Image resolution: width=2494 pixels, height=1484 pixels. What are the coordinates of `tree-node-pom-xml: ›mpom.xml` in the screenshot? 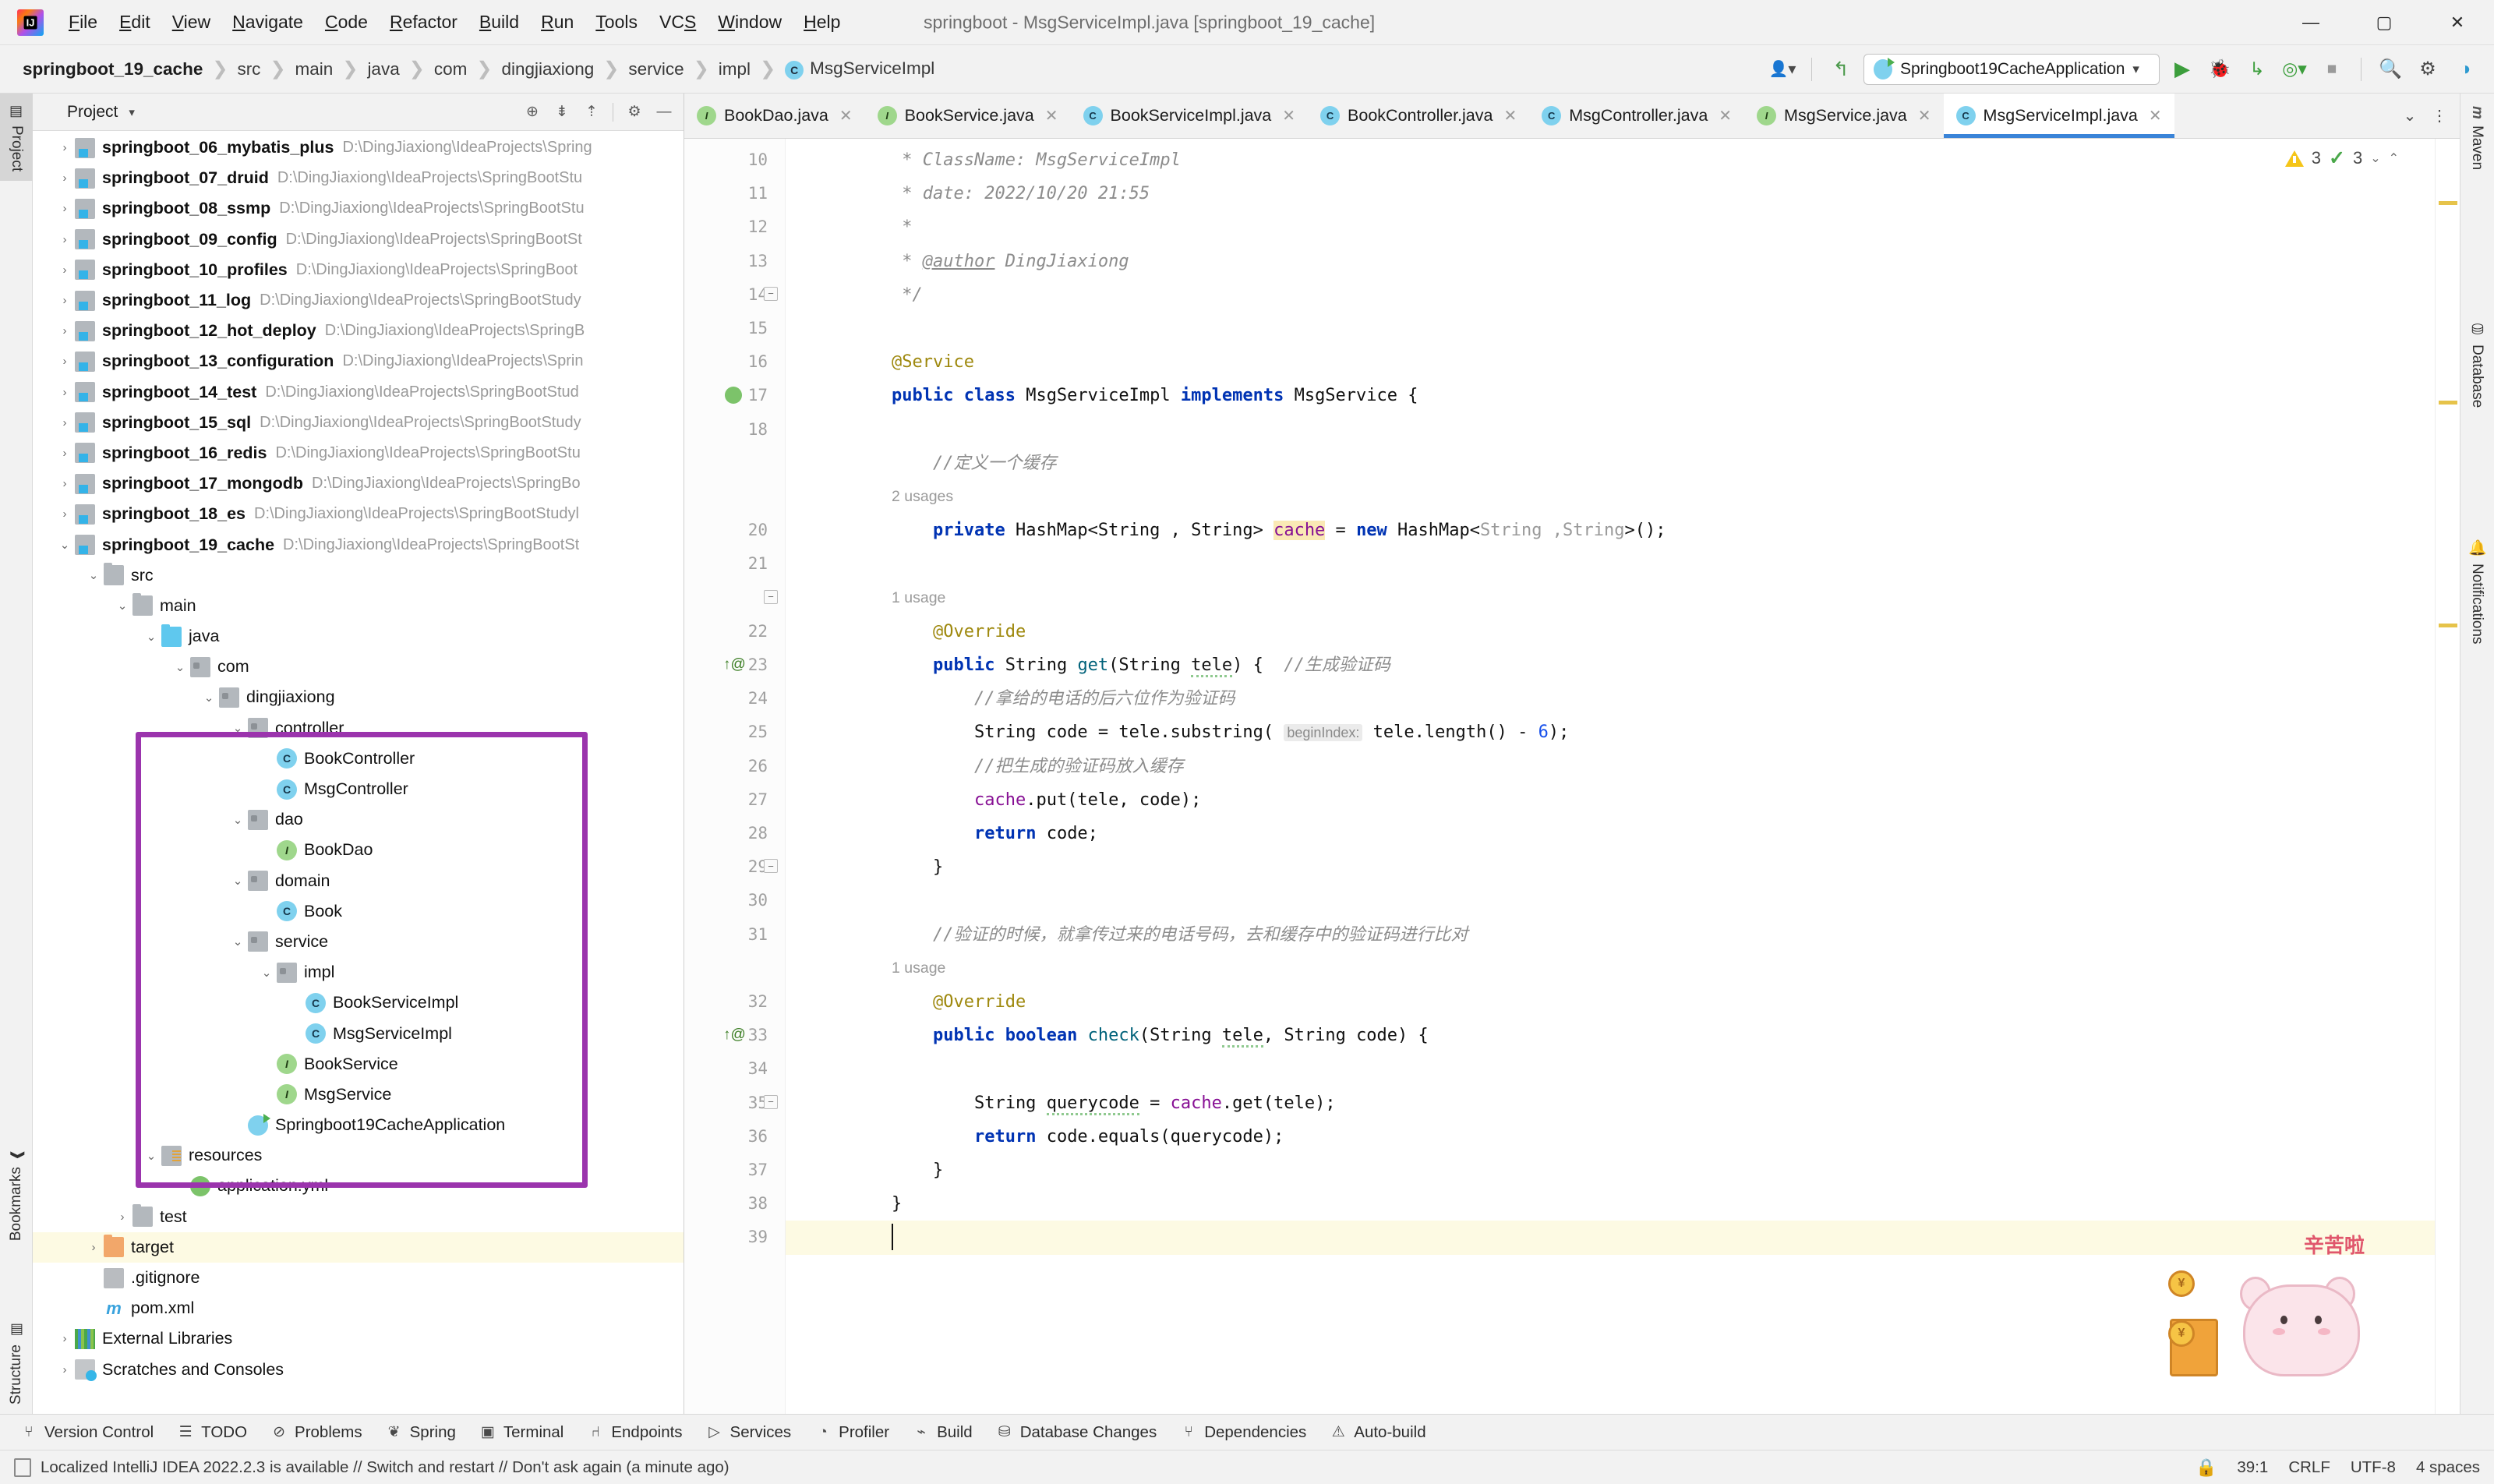 It's located at (358, 1308).